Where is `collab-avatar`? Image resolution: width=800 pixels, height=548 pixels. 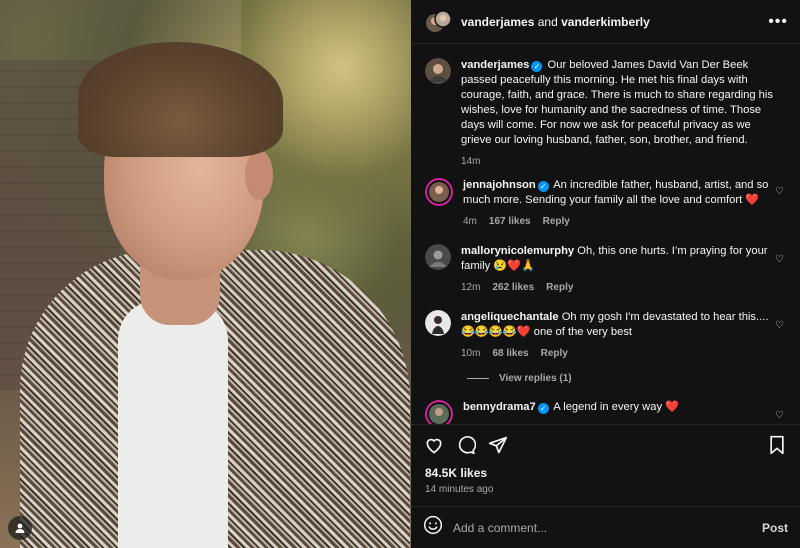
collab-avatar is located at coordinates (438, 22).